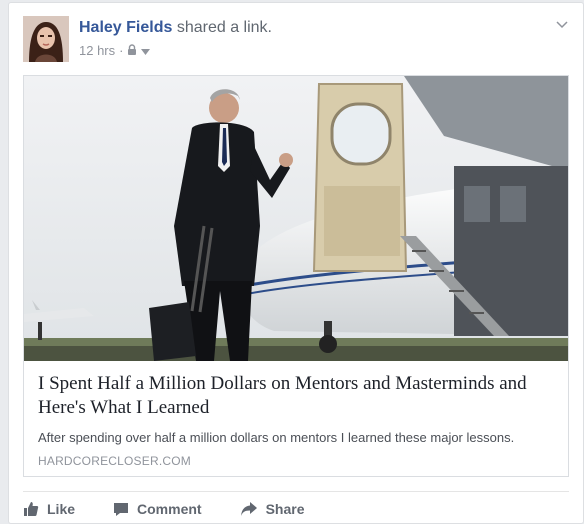 This screenshot has height=524, width=584. What do you see at coordinates (61, 509) in the screenshot?
I see `like-label: Like` at bounding box center [61, 509].